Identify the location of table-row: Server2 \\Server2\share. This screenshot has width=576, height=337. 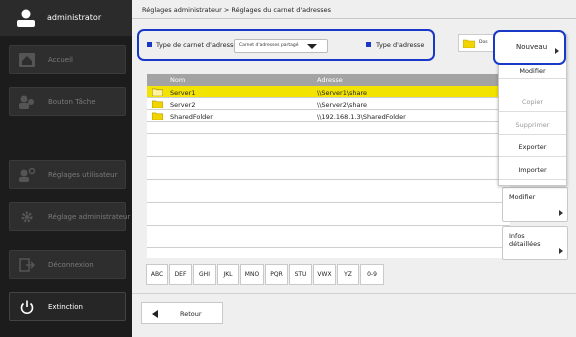
(328, 104).